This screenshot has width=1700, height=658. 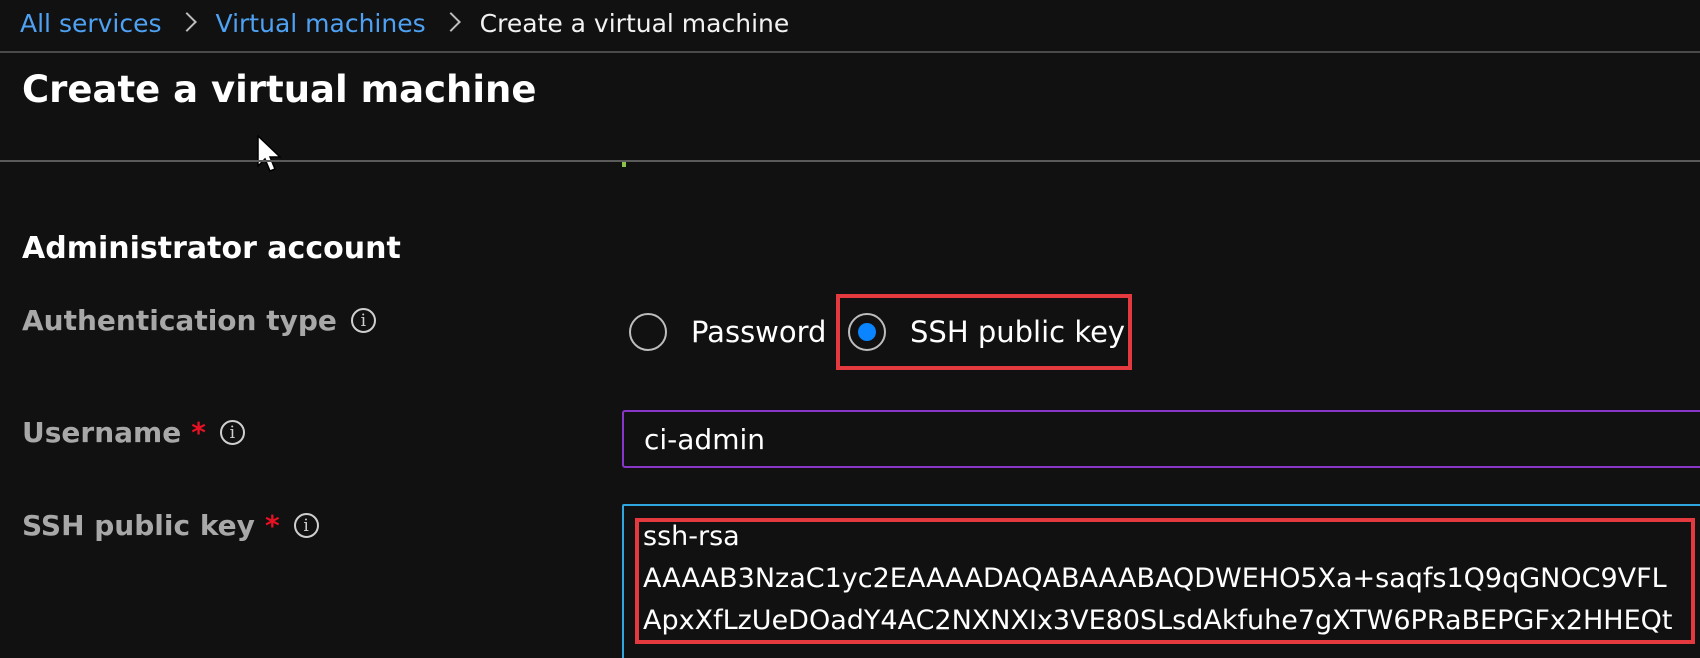 I want to click on radio-password-label: Password, so click(x=759, y=332).